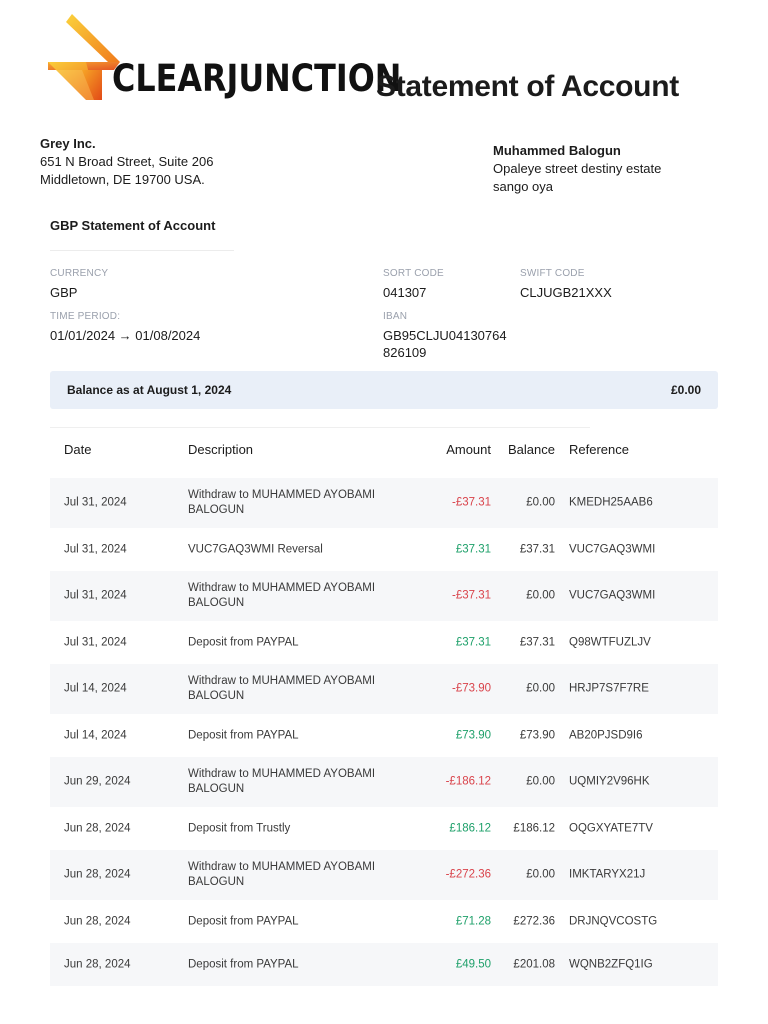  What do you see at coordinates (611, 502) in the screenshot?
I see `row-reference: KMEDH25AAB6` at bounding box center [611, 502].